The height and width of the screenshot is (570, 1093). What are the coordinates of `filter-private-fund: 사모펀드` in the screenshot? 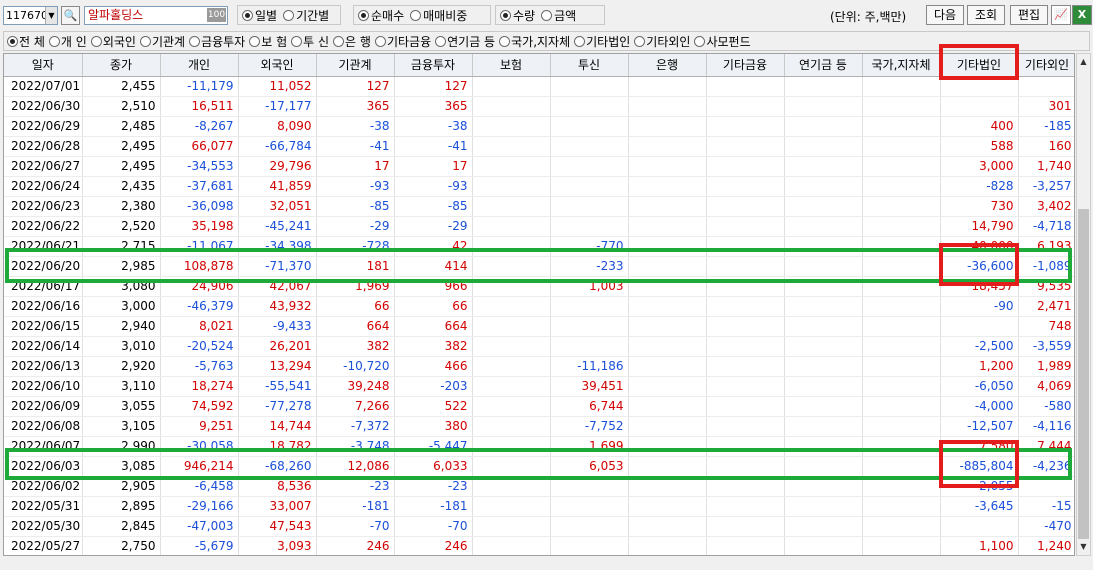 It's located at (722, 41).